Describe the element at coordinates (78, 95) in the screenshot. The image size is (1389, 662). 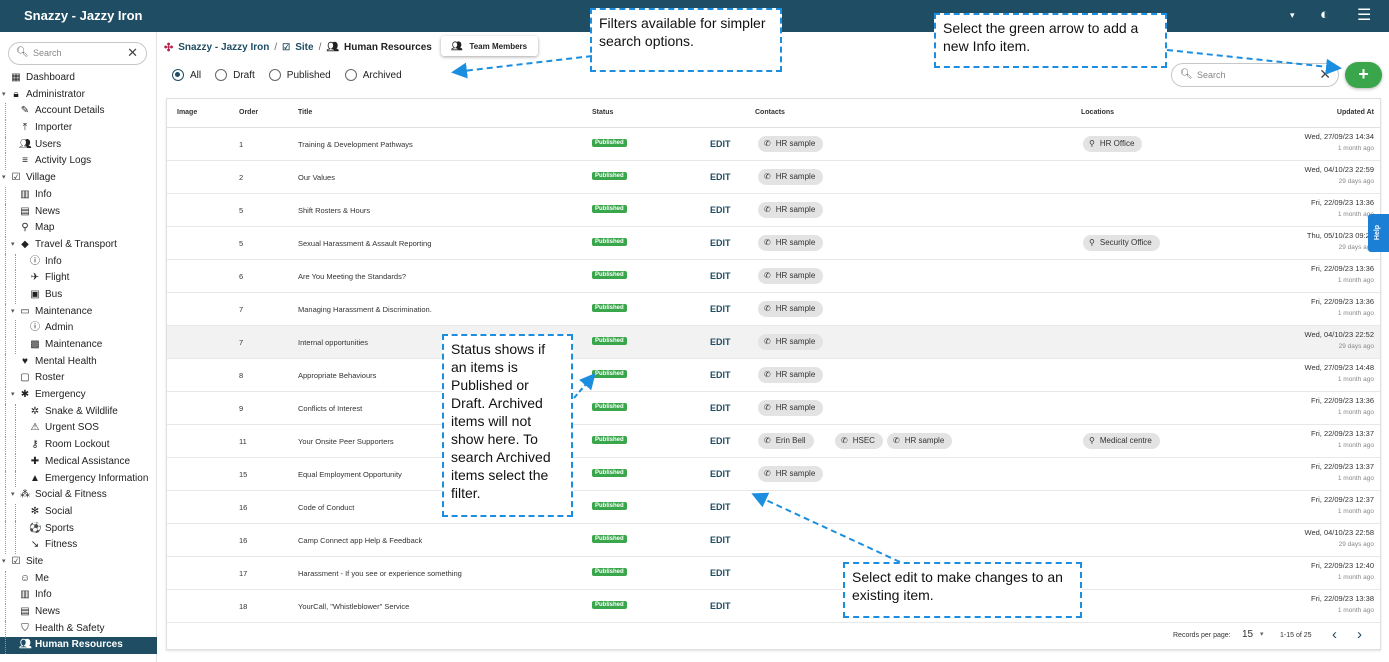
I see `sidebar-item-administrator: ▾ 🔒︎ Administrator` at that location.